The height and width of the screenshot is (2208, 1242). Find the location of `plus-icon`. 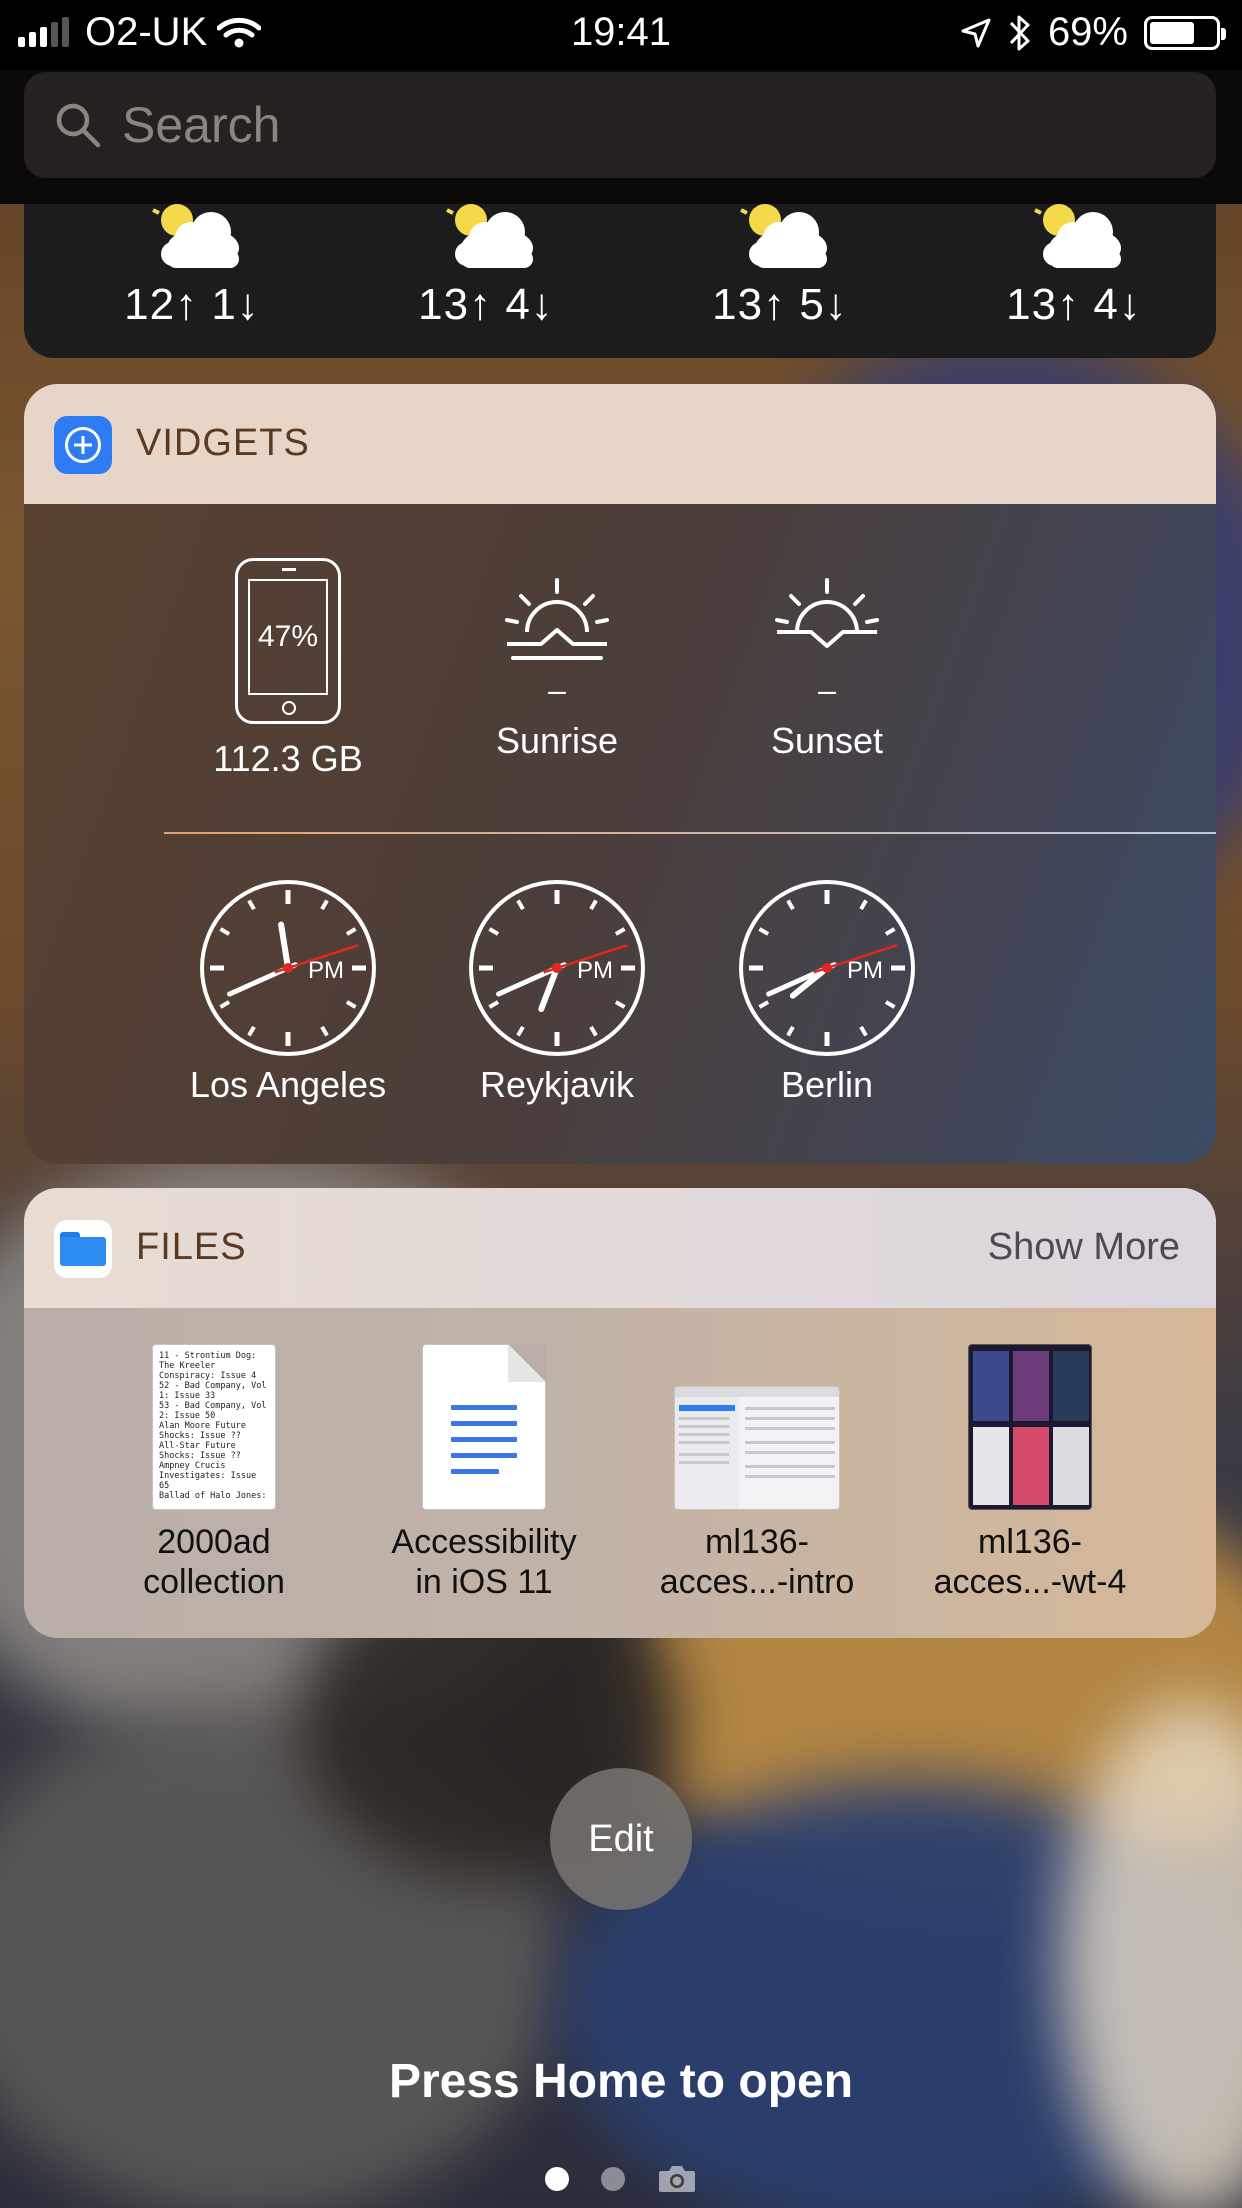

plus-icon is located at coordinates (83, 445).